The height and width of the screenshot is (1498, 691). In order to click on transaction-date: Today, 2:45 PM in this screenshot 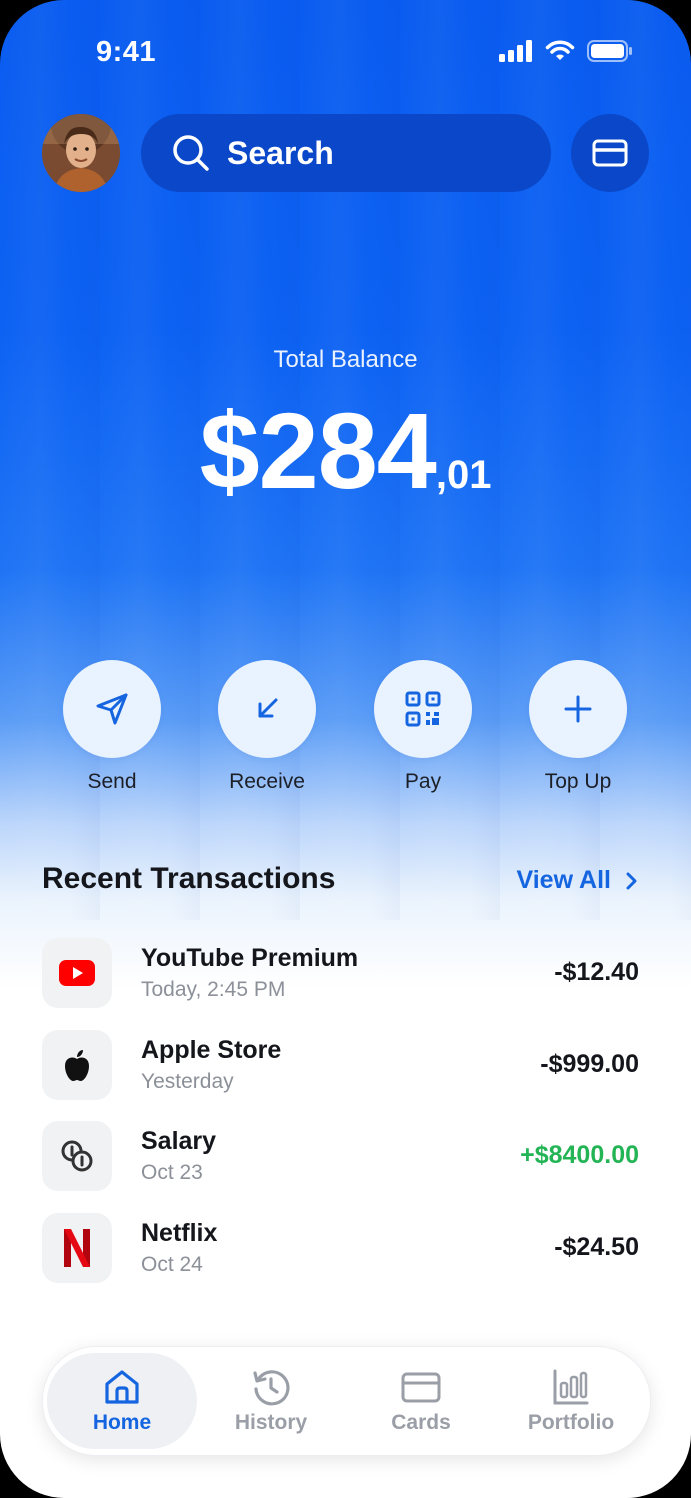, I will do `click(213, 989)`.